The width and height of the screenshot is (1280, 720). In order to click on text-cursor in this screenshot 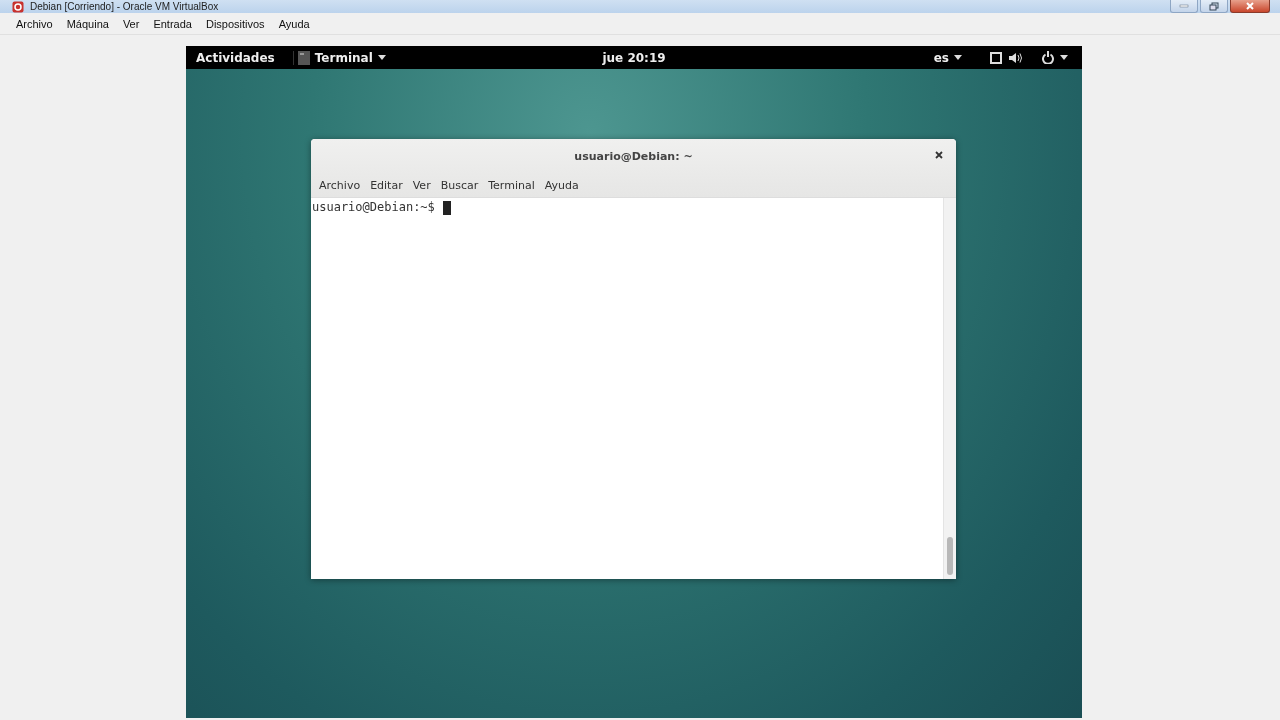, I will do `click(446, 208)`.